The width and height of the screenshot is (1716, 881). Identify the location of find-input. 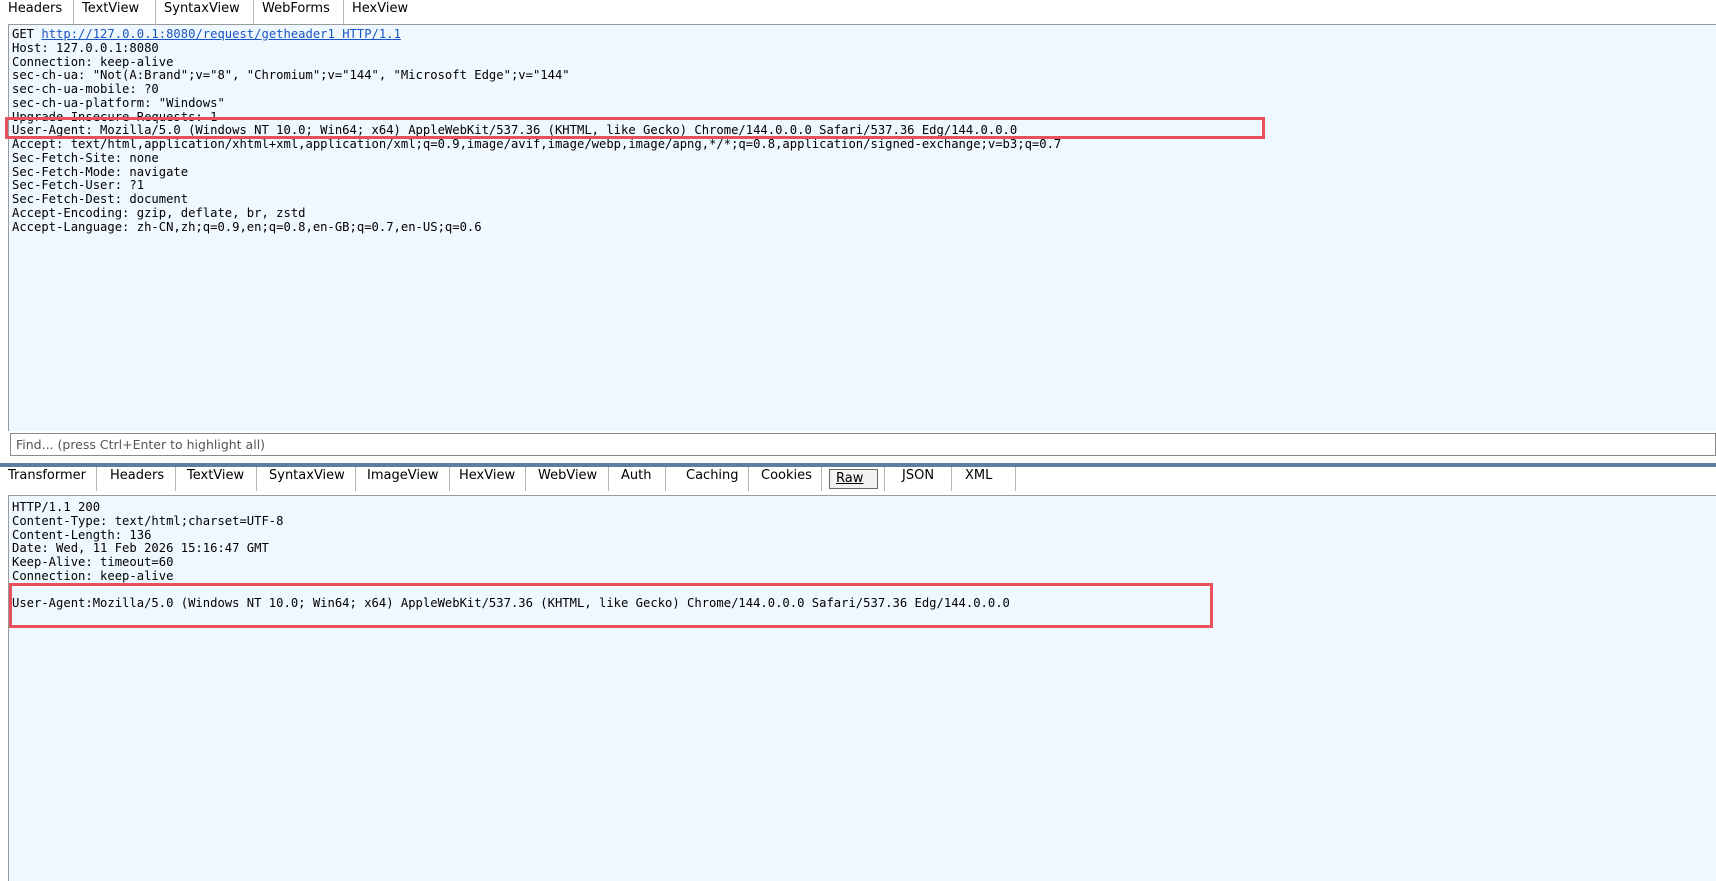
(863, 444).